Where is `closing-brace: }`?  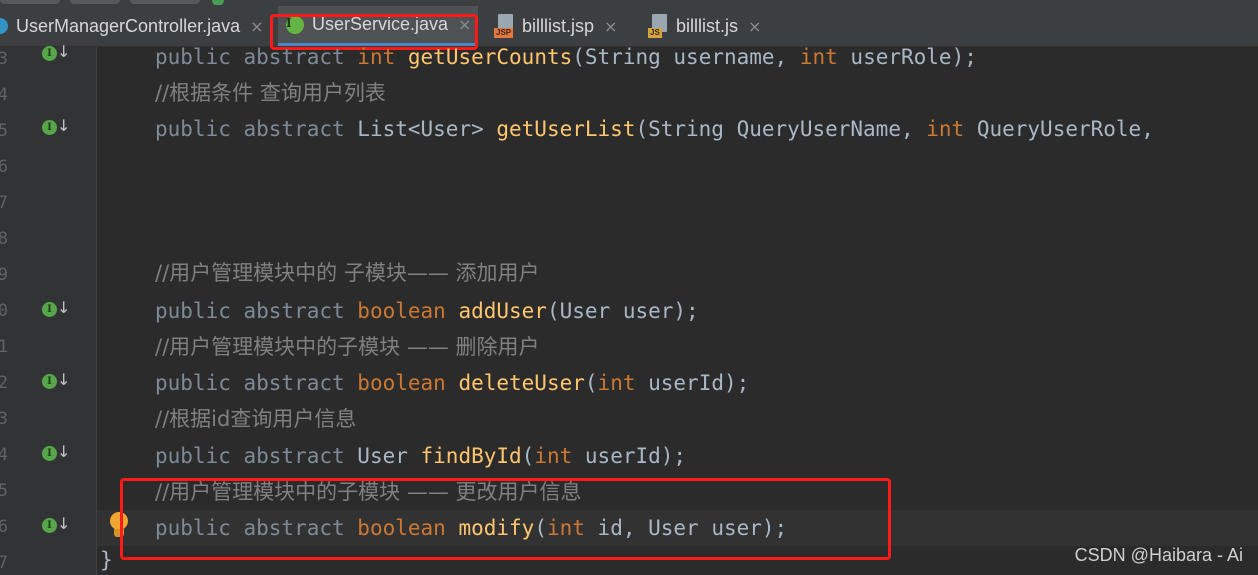 closing-brace: } is located at coordinates (106, 560).